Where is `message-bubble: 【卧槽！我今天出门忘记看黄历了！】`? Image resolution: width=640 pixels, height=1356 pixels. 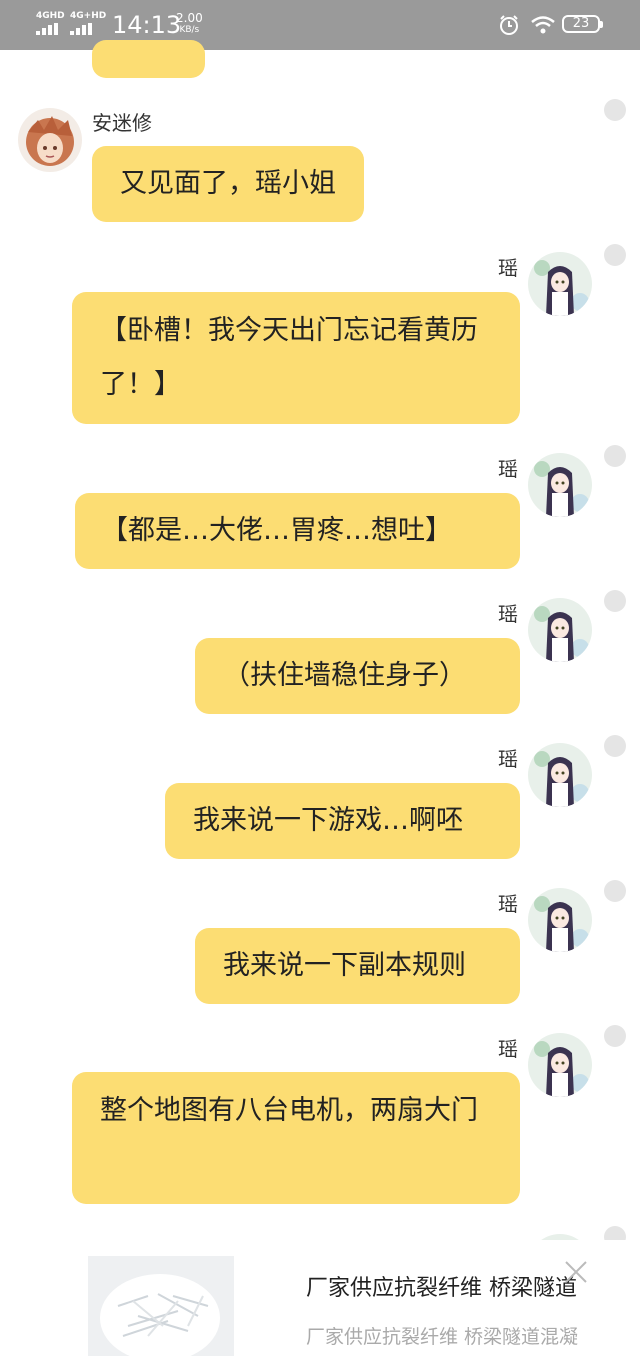 message-bubble: 【卧槽！我今天出门忘记看黄历了！】 is located at coordinates (296, 358).